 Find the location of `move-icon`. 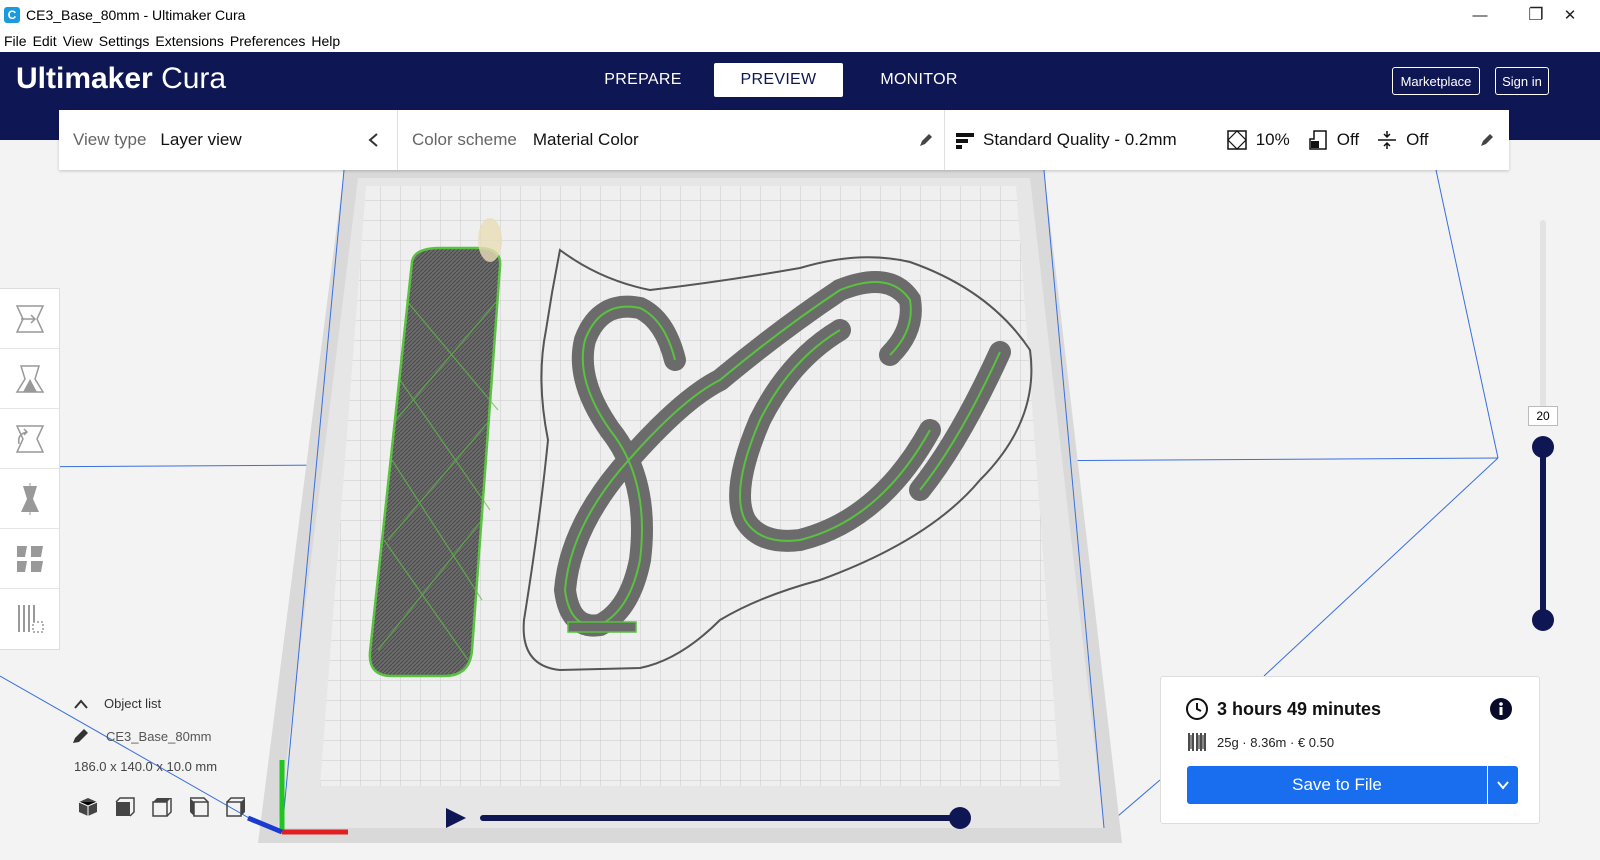

move-icon is located at coordinates (29, 318).